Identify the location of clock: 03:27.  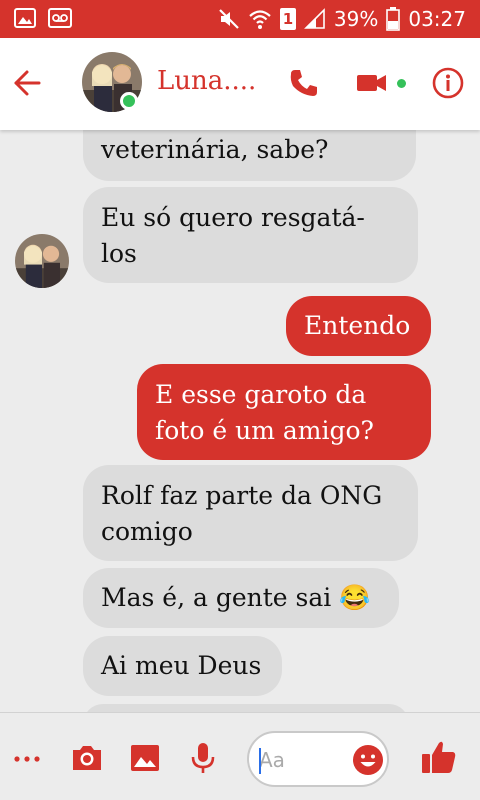
(437, 19).